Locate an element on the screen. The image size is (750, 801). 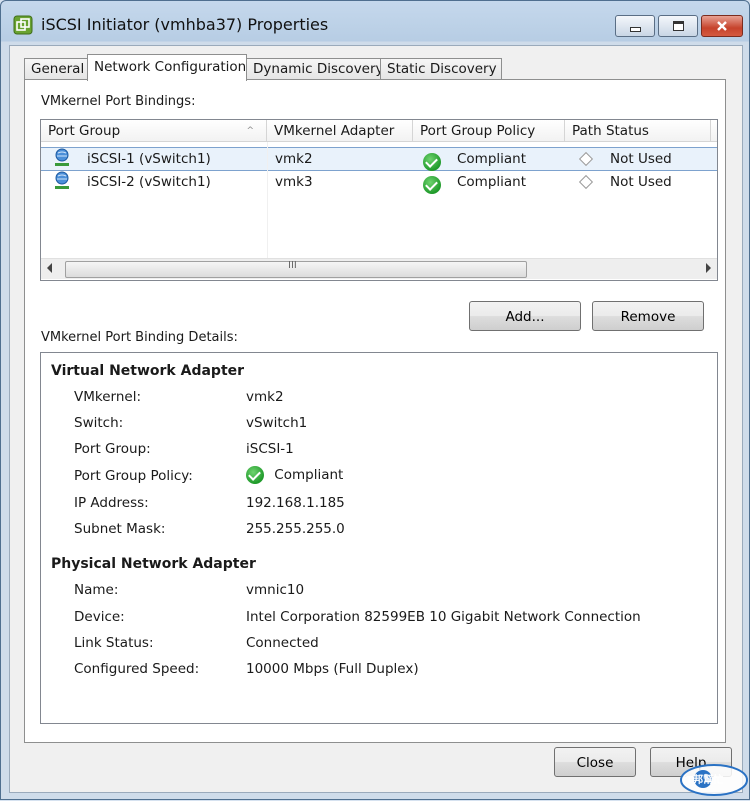
close-button: Close is located at coordinates (595, 762).